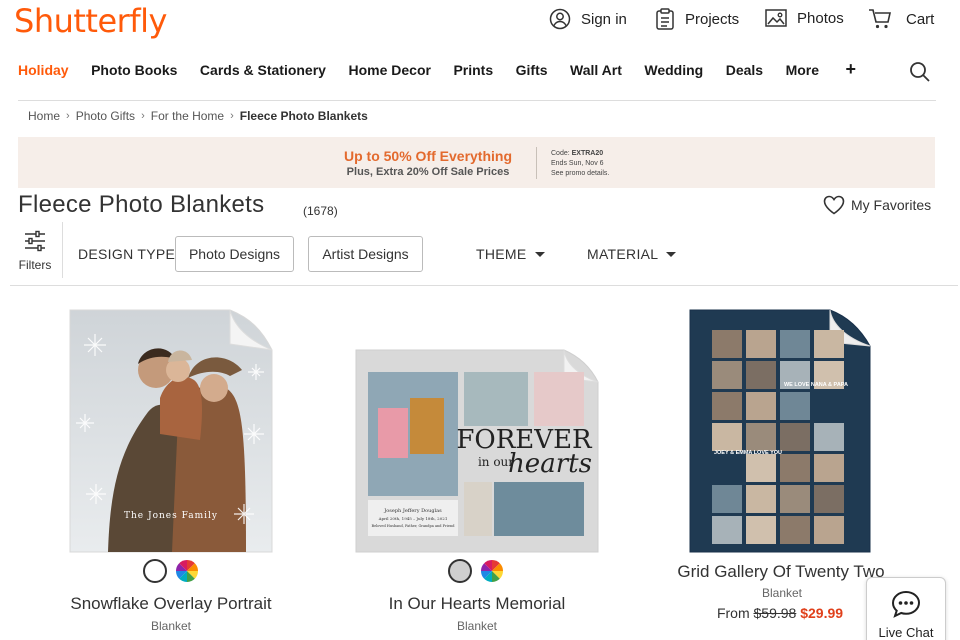  Describe the element at coordinates (775, 613) in the screenshot. I see `price-original: $59.98` at that location.